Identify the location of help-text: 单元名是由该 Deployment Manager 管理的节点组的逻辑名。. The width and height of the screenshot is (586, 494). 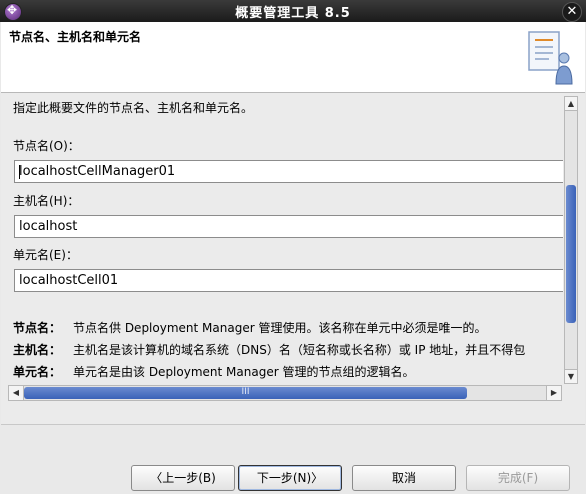
(244, 372).